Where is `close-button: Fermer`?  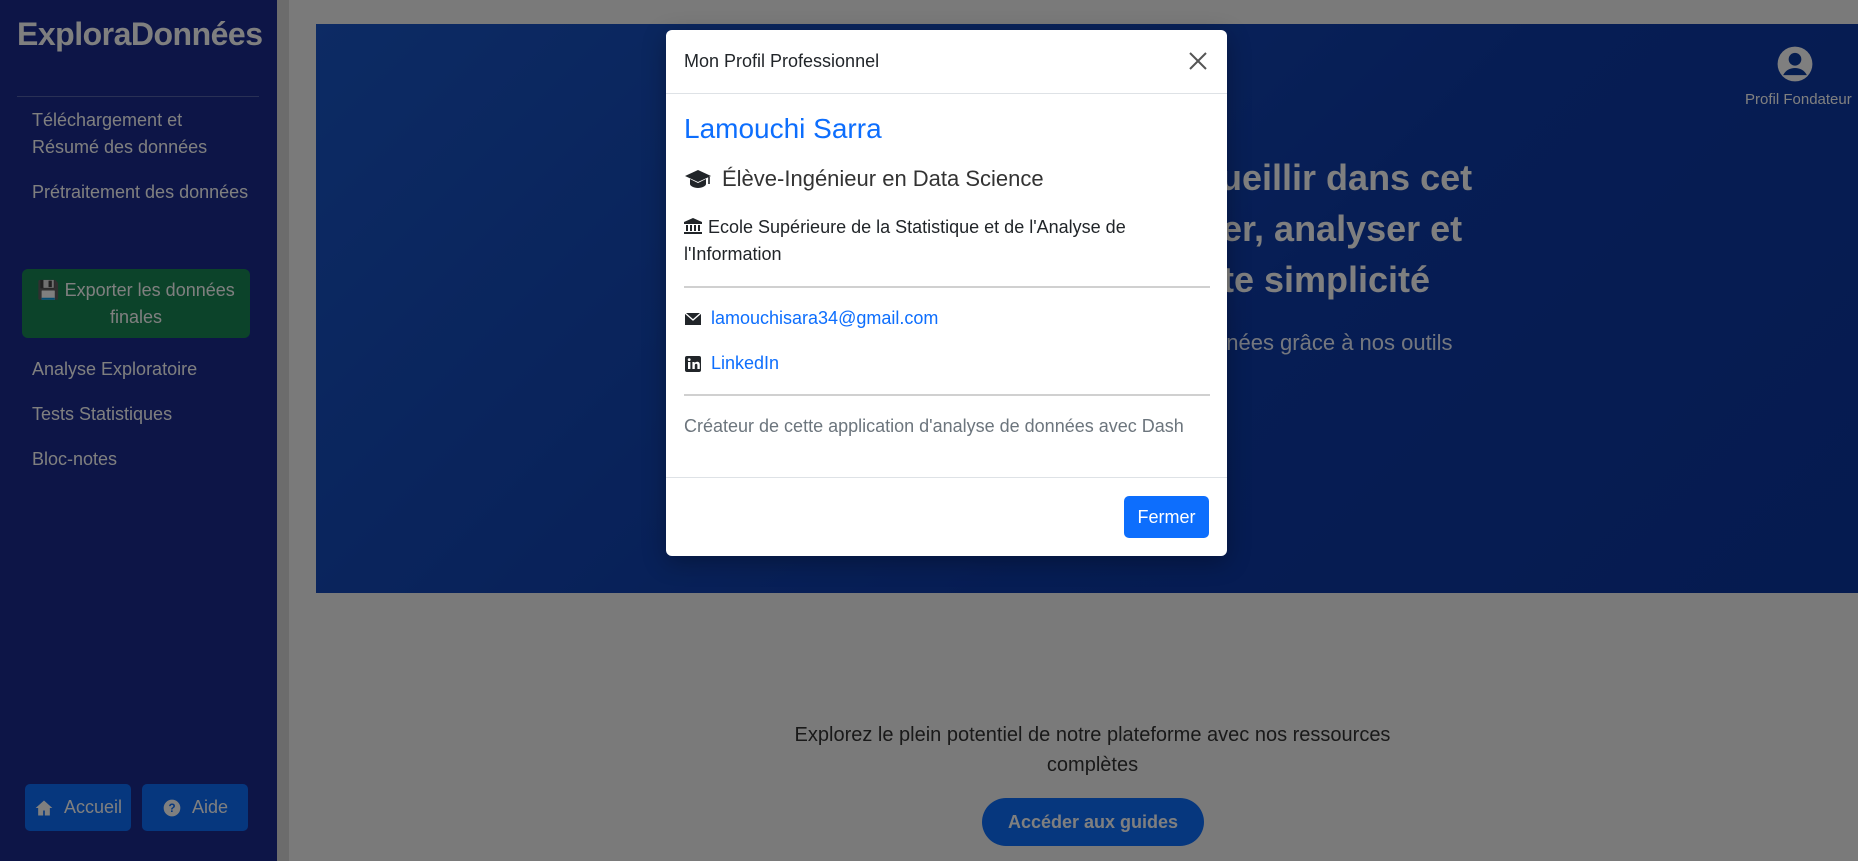 close-button: Fermer is located at coordinates (1166, 517).